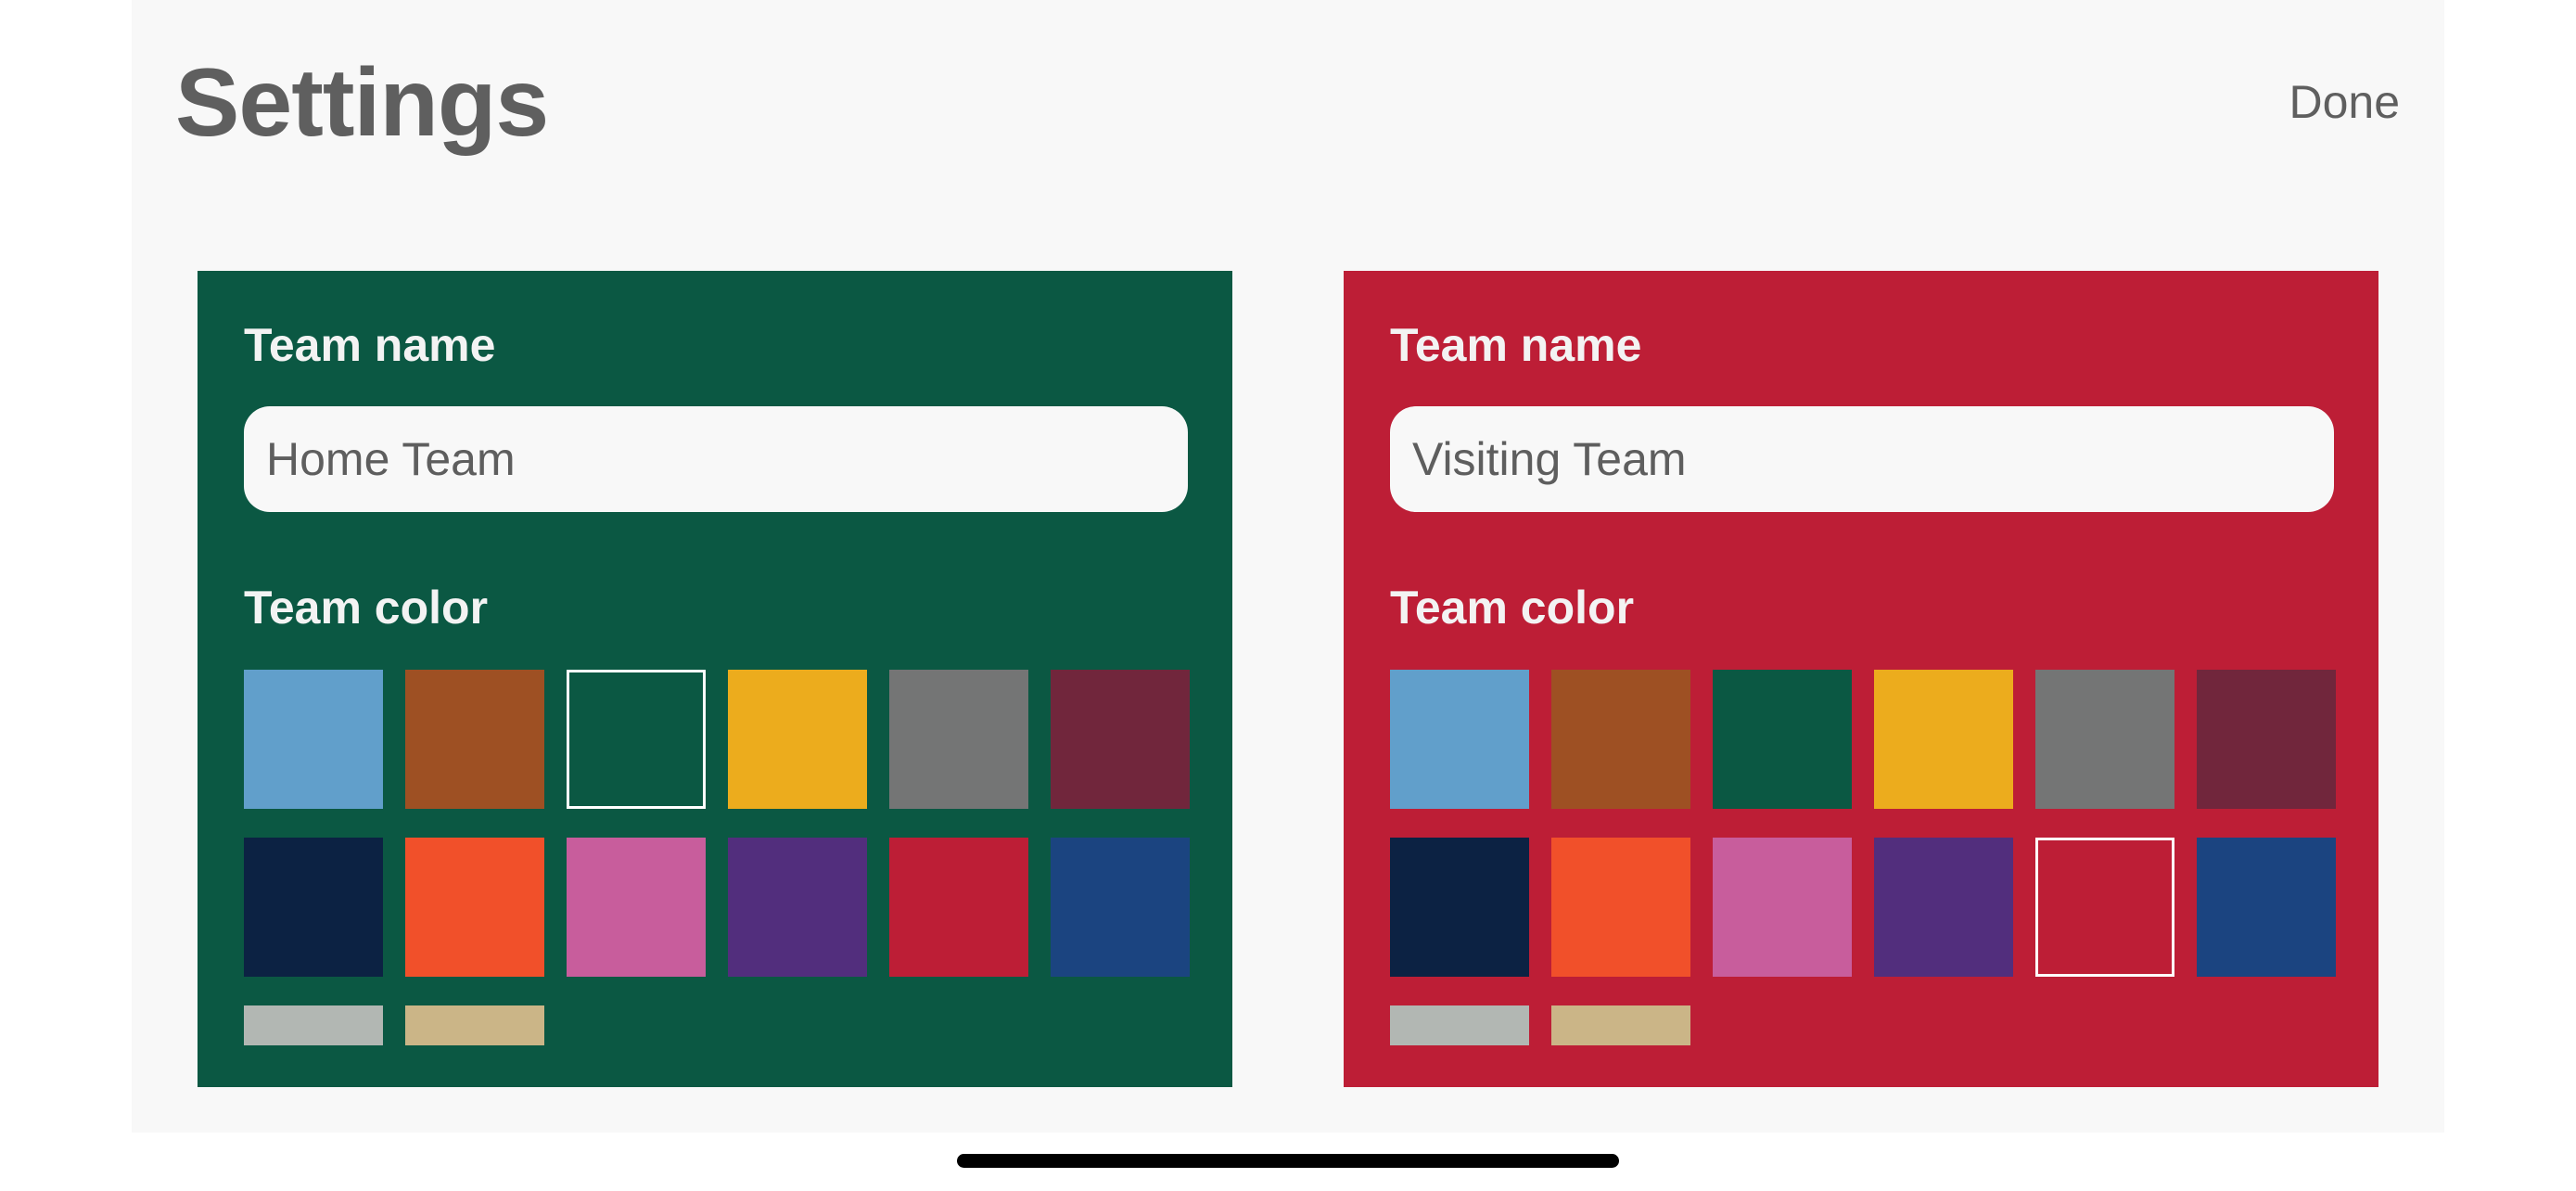 The width and height of the screenshot is (2576, 1191). What do you see at coordinates (1288, 1161) in the screenshot?
I see `home-indicator` at bounding box center [1288, 1161].